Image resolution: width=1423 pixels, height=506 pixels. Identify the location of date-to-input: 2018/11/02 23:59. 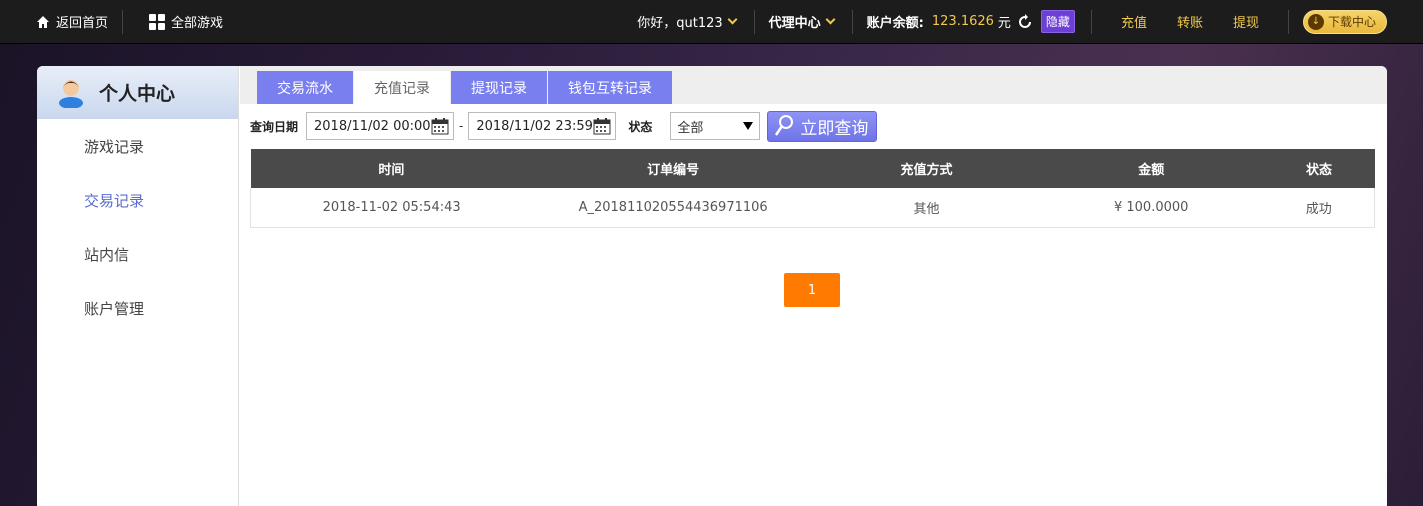
(542, 126).